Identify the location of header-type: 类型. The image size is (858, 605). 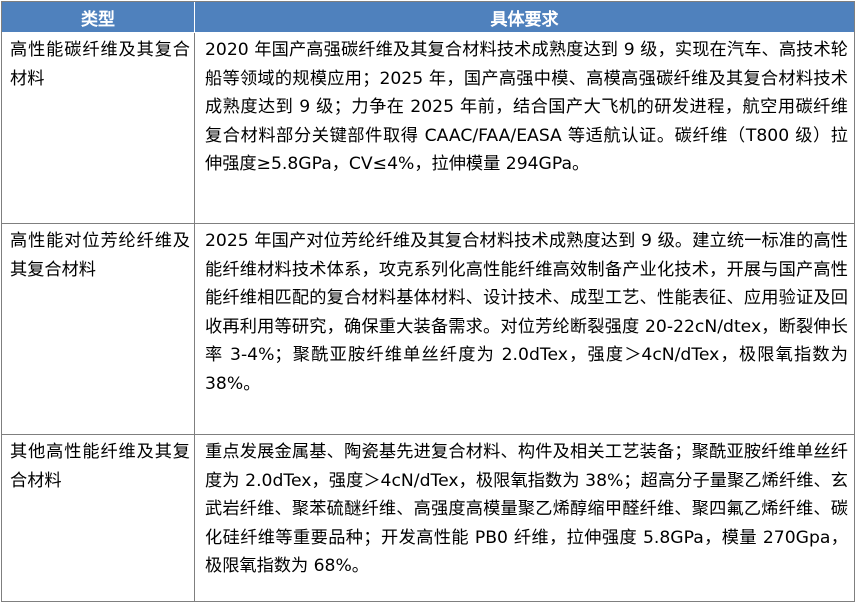
(98, 17).